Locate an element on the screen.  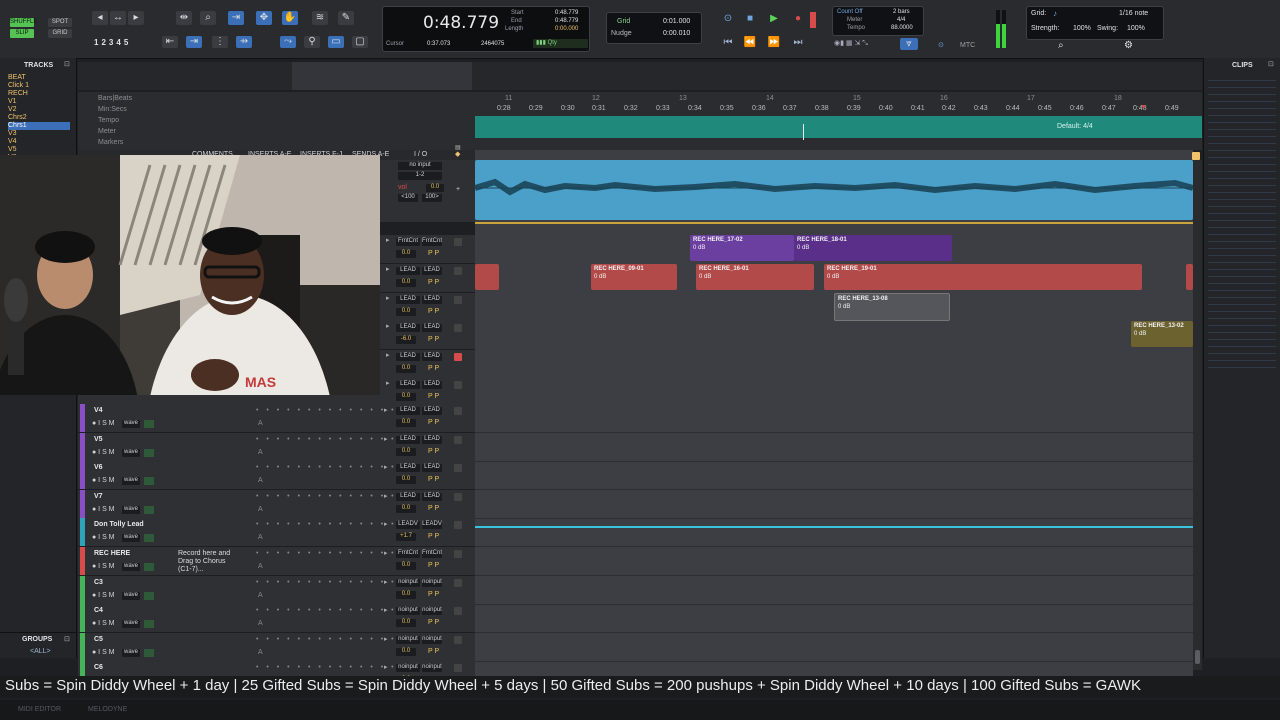
nav-left-icon: ⇤ is located at coordinates (170, 42).